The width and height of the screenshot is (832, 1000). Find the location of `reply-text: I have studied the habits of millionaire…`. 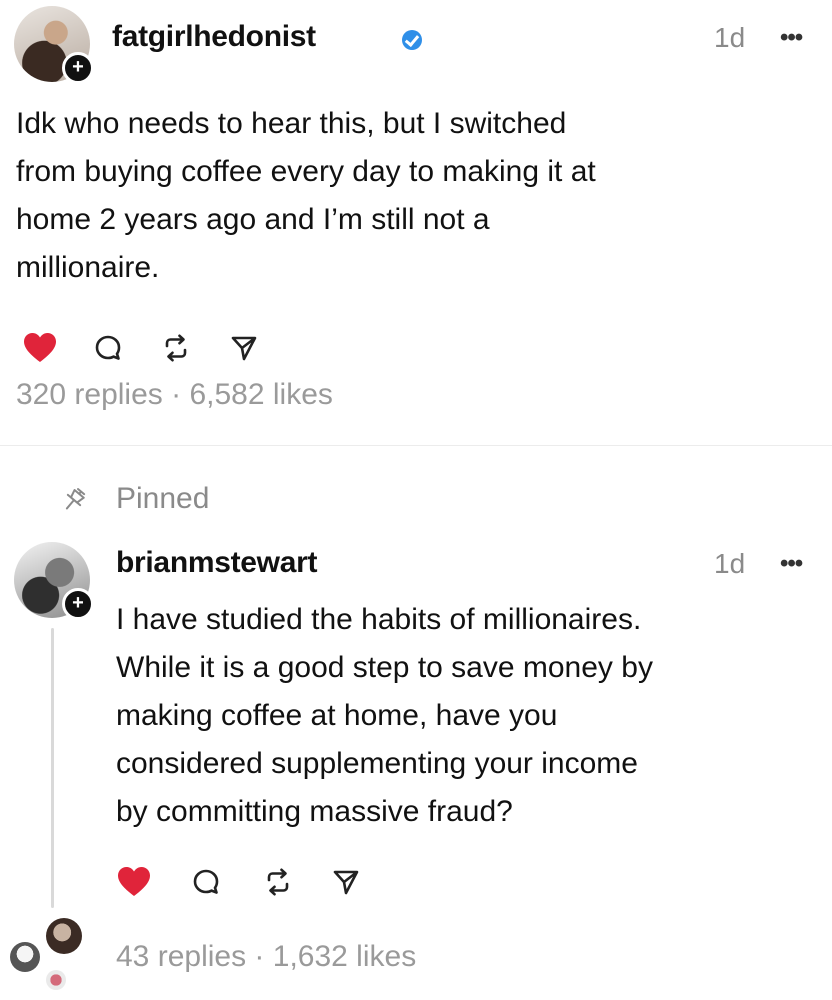

reply-text: I have studied the habits of millionaire… is located at coordinates (384, 715).